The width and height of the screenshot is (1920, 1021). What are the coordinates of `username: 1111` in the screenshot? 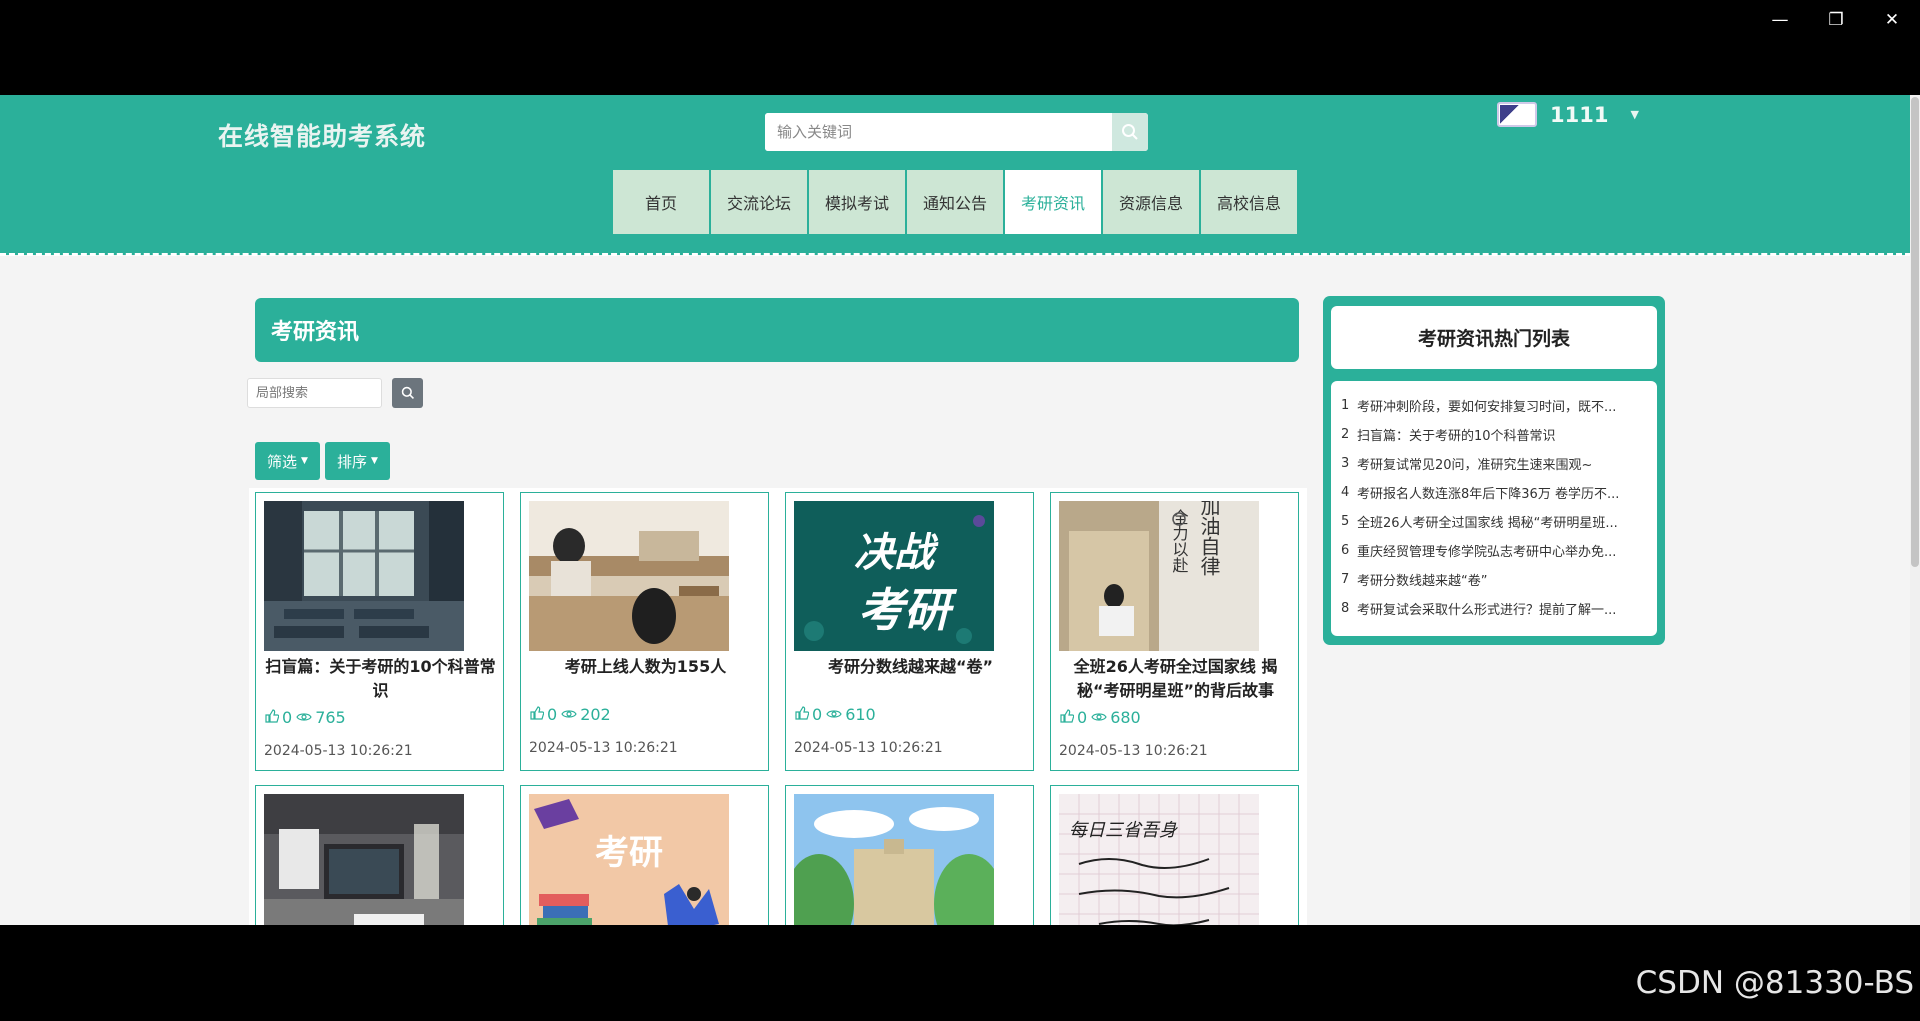 It's located at (1579, 115).